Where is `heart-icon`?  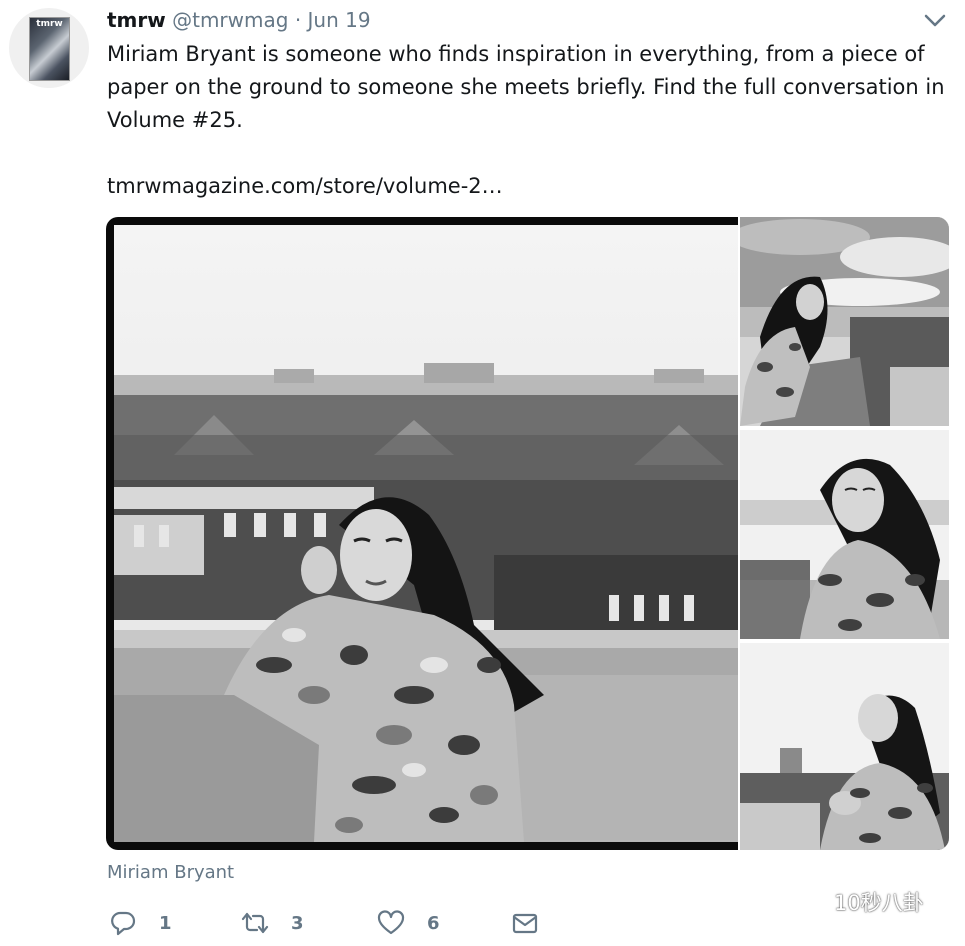
heart-icon is located at coordinates (391, 922).